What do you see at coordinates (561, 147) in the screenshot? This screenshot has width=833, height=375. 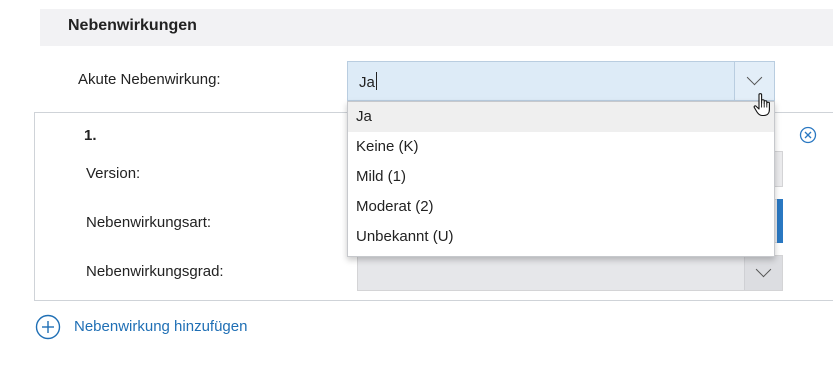 I see `dropdown-option-keine: Keine (K)` at bounding box center [561, 147].